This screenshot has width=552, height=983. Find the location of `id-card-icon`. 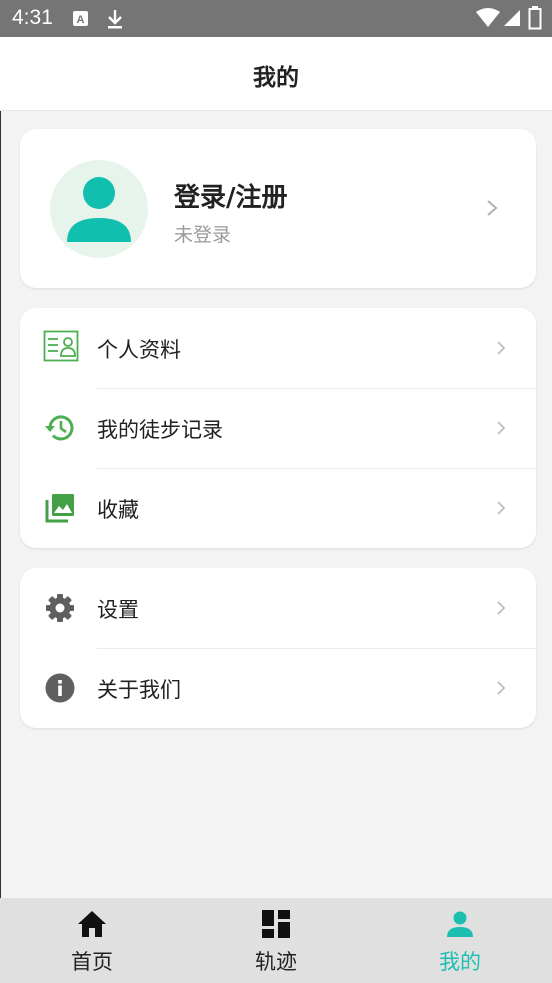

id-card-icon is located at coordinates (61, 346).